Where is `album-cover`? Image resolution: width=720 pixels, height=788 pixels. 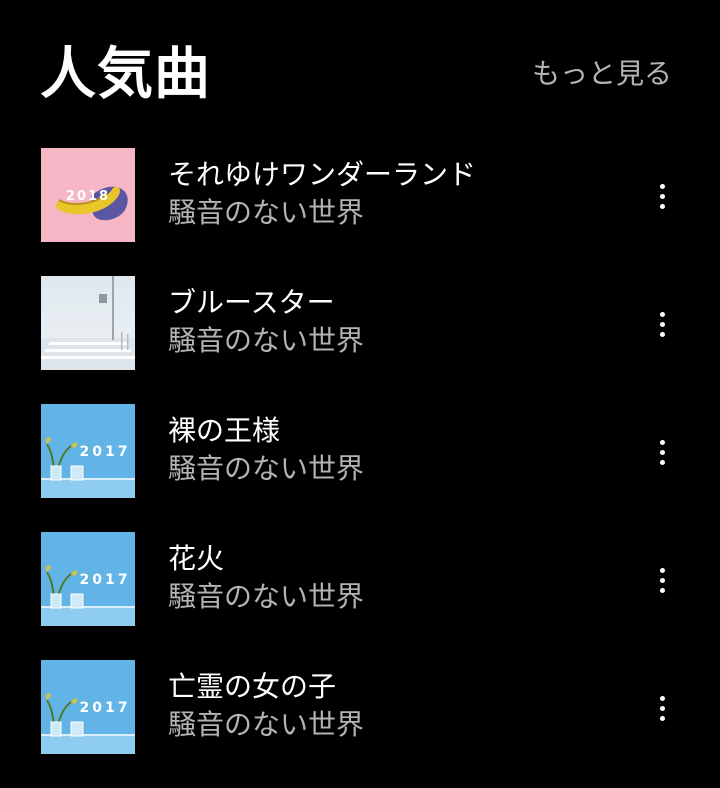
album-cover is located at coordinates (88, 323).